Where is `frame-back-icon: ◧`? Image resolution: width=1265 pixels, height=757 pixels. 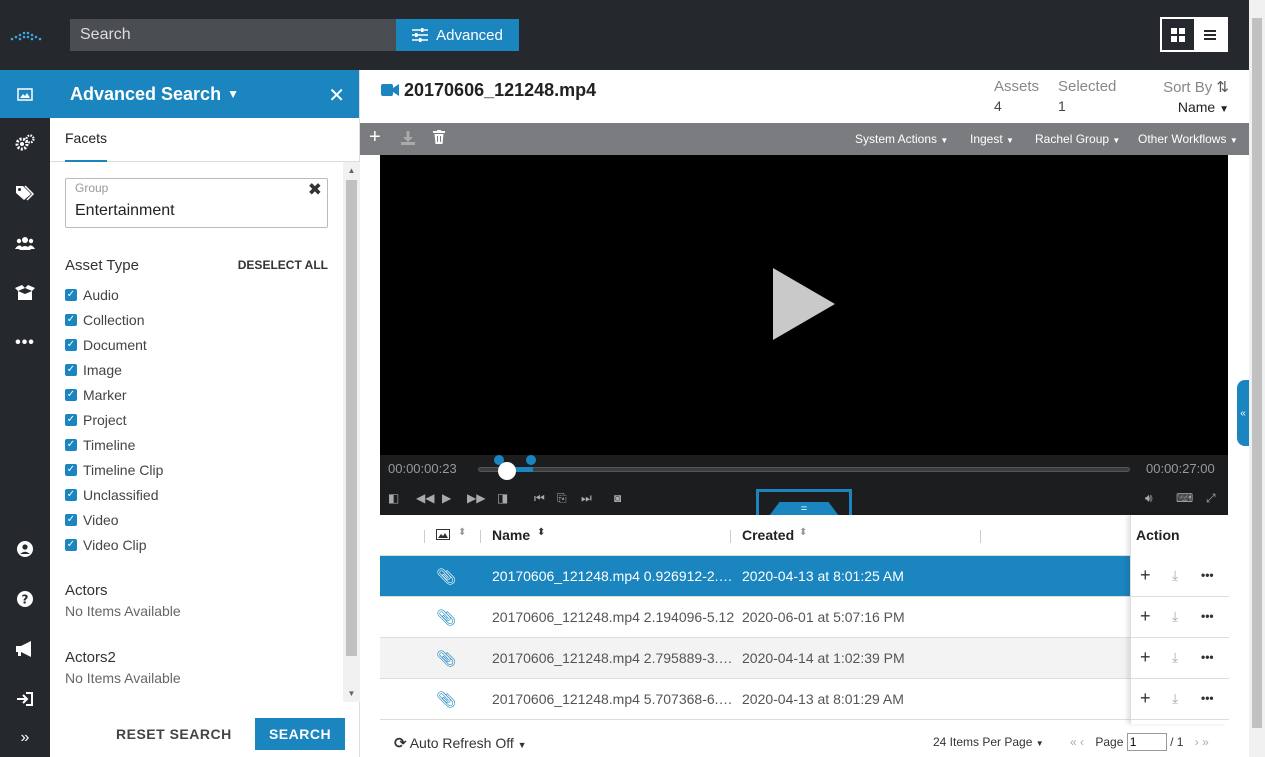 frame-back-icon: ◧ is located at coordinates (393, 498).